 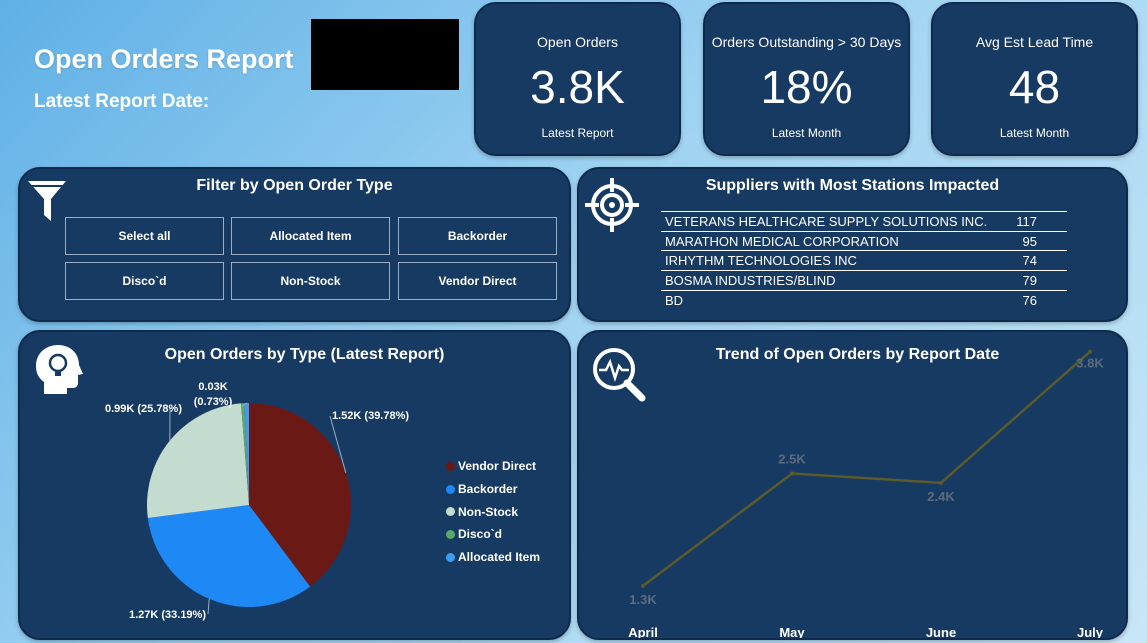 I want to click on pie-slice, so click(x=198, y=460).